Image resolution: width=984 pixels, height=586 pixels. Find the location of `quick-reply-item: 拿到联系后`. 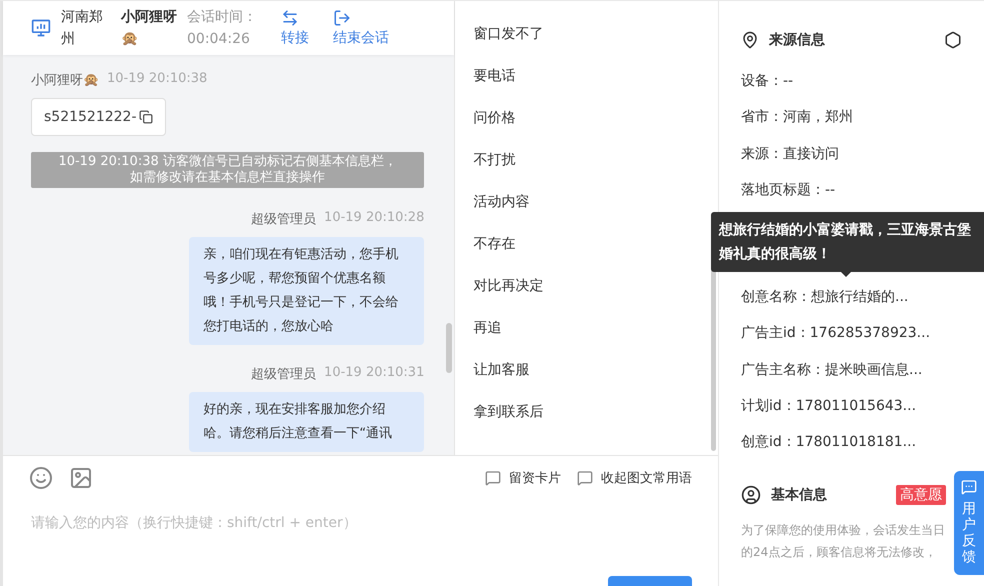

quick-reply-item: 拿到联系后 is located at coordinates (595, 412).